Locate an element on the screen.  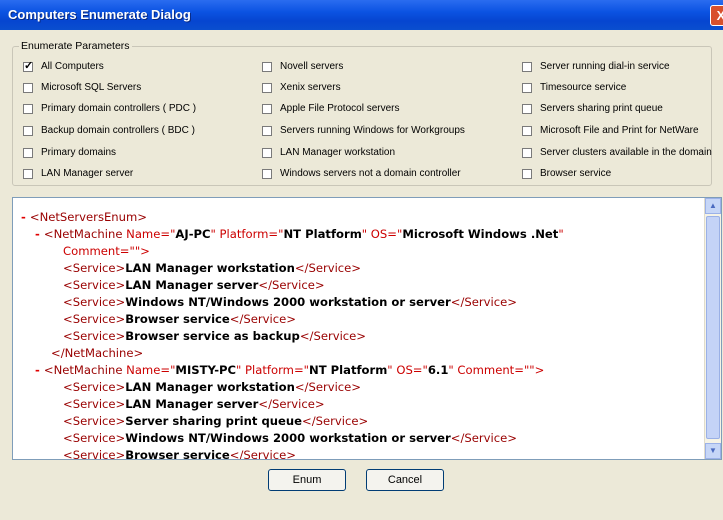
xml-tag: <NetMachine is located at coordinates (83, 370).